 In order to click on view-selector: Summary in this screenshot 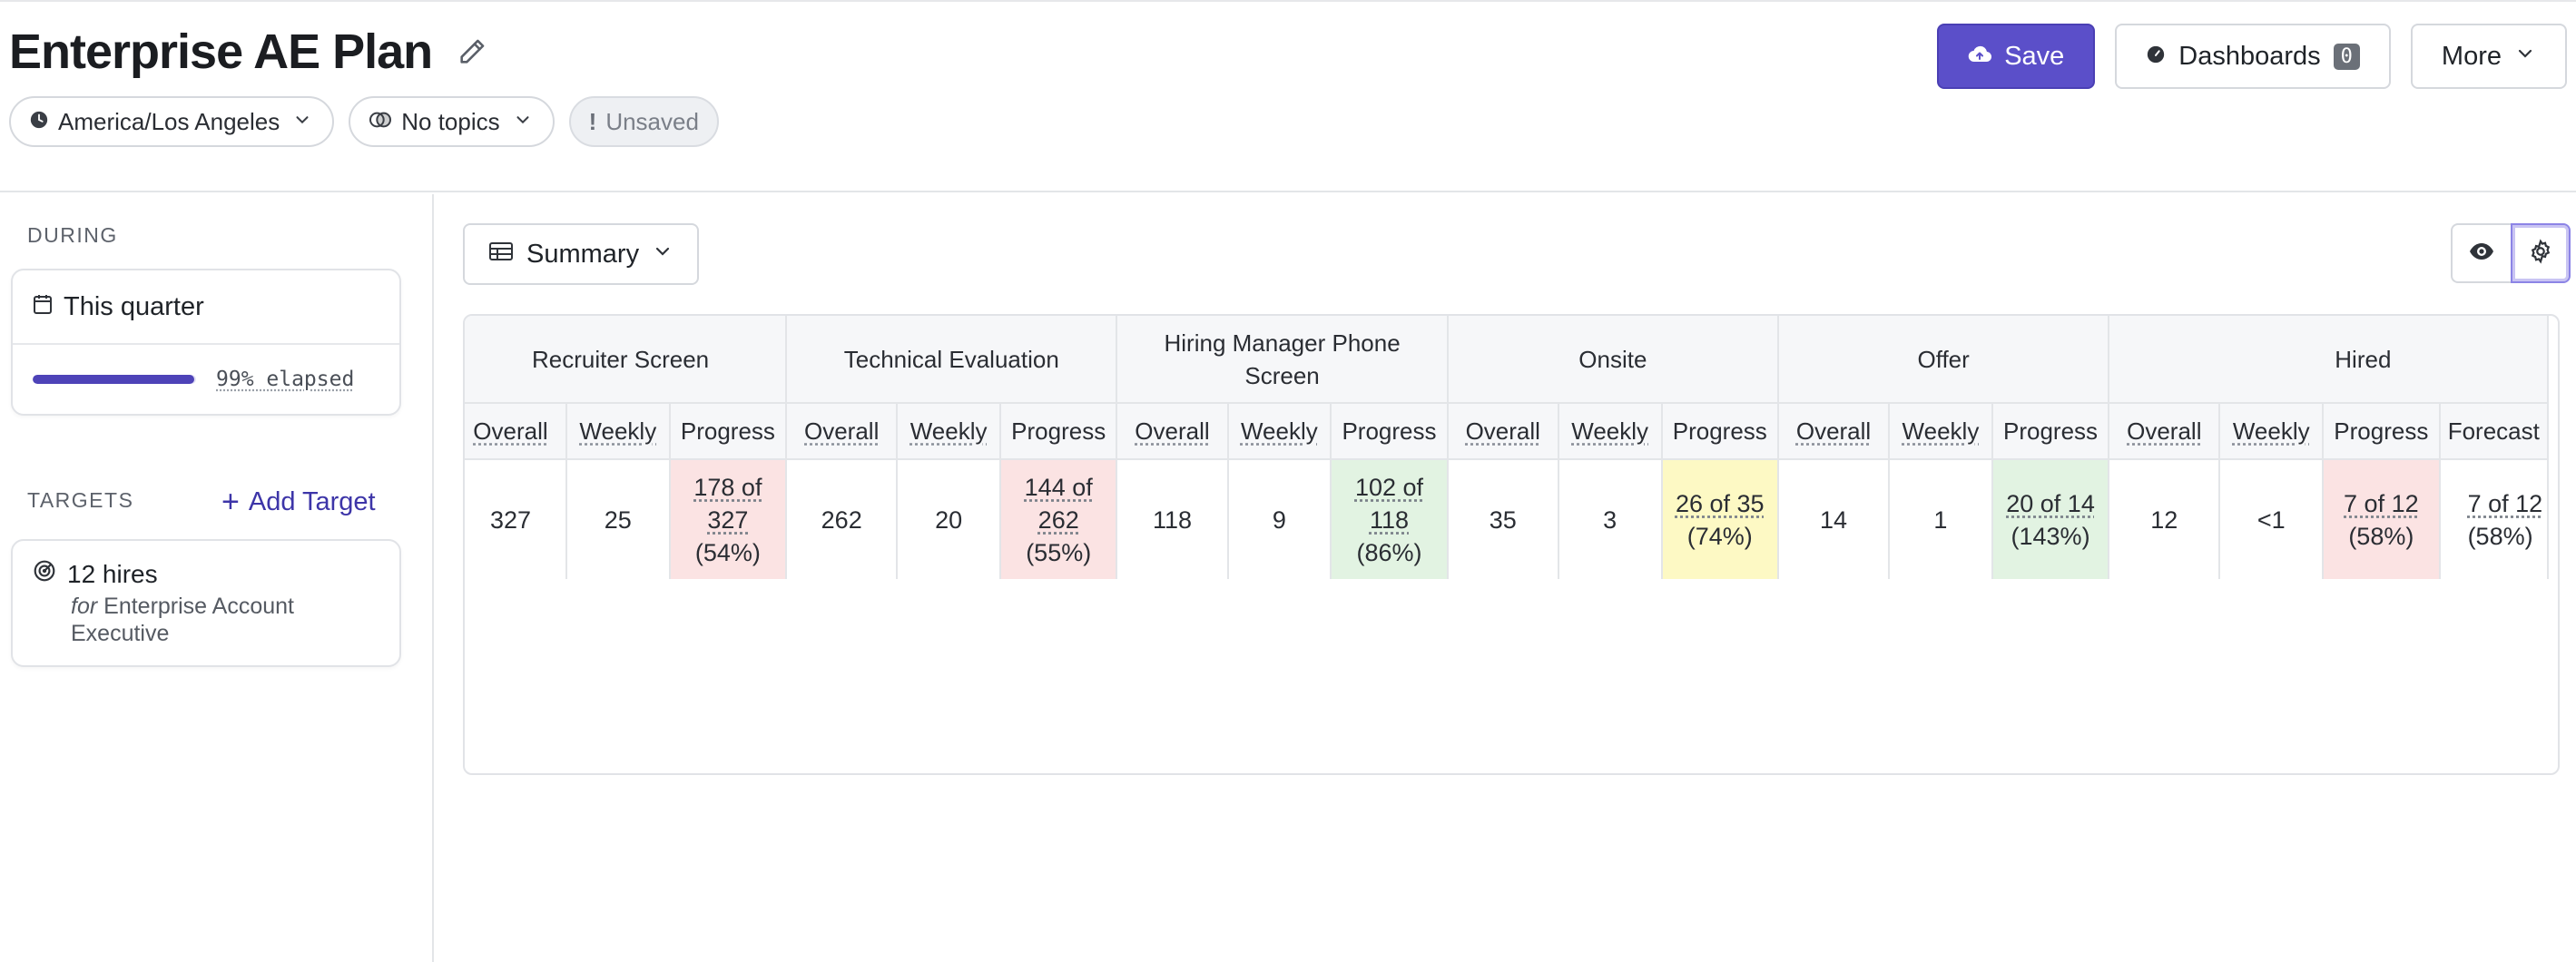, I will do `click(581, 254)`.